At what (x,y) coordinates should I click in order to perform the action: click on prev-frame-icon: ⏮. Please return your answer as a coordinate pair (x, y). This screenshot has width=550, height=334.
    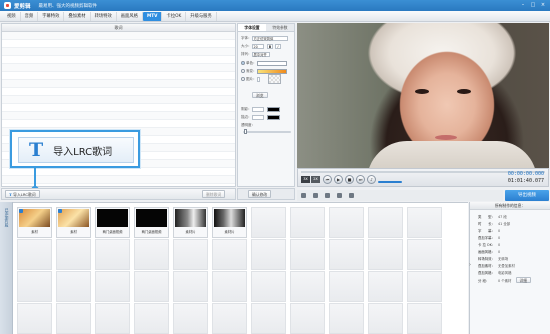
    Looking at the image, I should click on (327, 179).